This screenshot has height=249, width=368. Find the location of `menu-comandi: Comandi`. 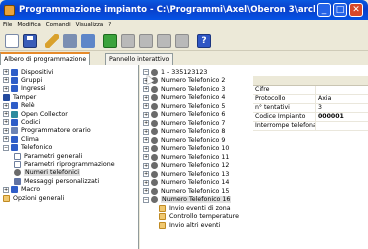

menu-comandi: Comandi is located at coordinates (58, 25).